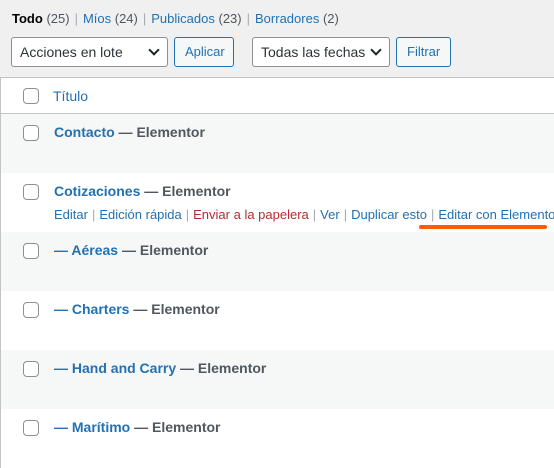  I want to click on row-title: — Charters — Elementor, so click(137, 309).